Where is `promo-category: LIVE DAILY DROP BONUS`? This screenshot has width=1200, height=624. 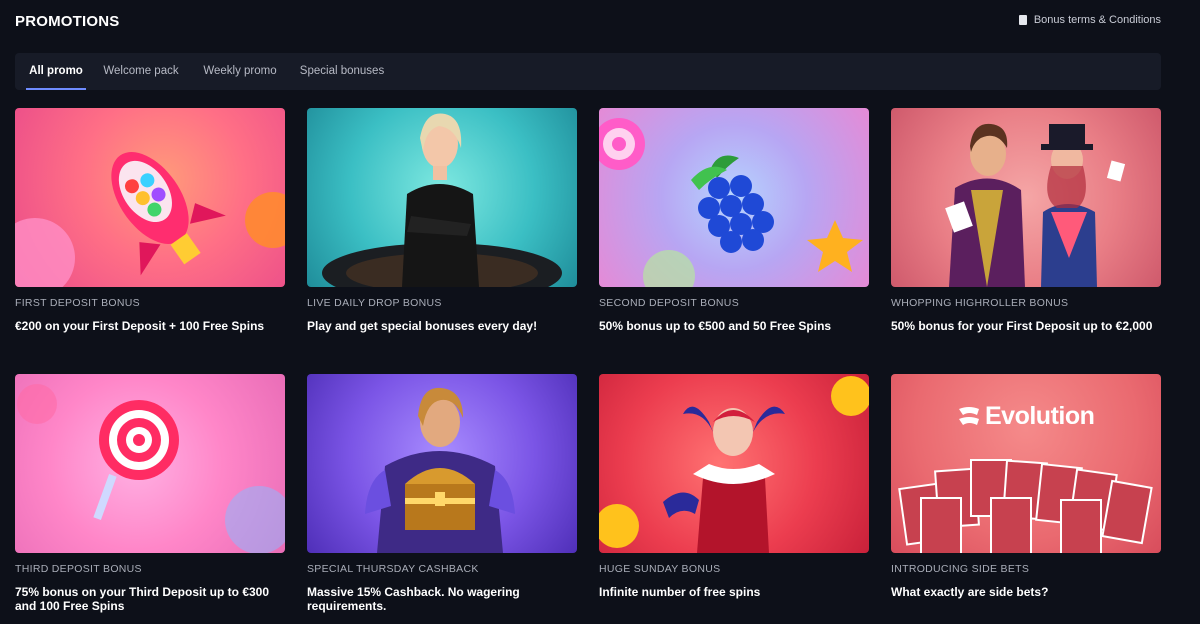
promo-category: LIVE DAILY DROP BONUS is located at coordinates (374, 303).